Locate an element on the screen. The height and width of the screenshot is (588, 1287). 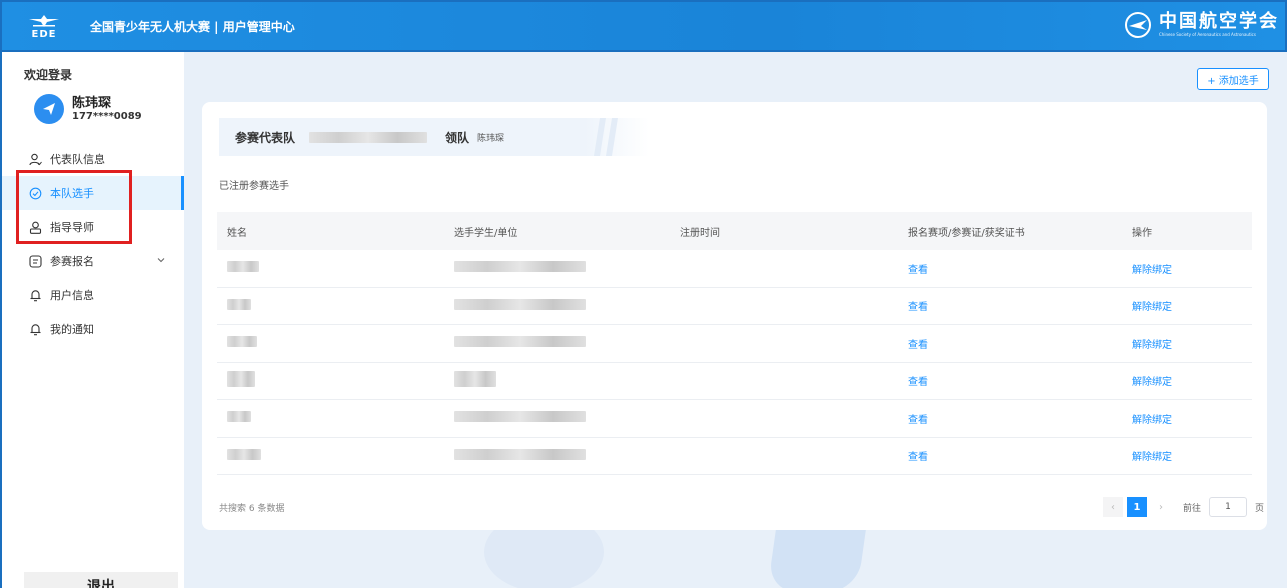
sidebar-menu: 代表队信息 本队选手 指导导师 参赛报名 用户信息 我的通知 is located at coordinates (93, 244).